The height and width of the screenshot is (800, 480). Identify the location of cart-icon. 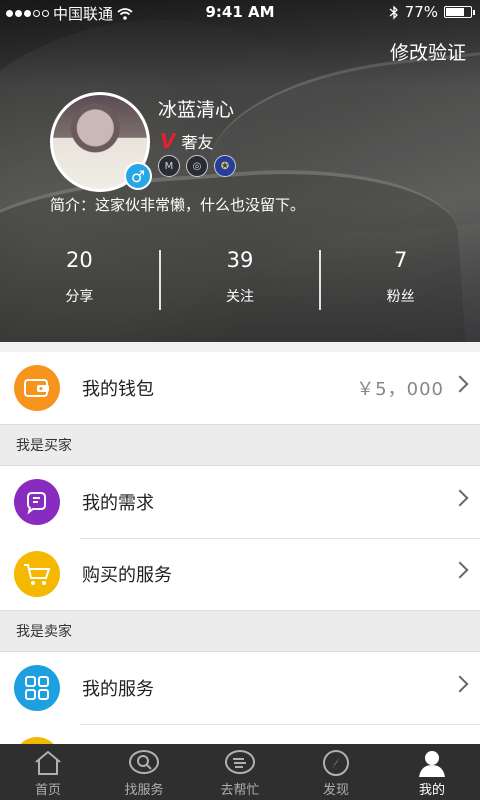
(37, 574).